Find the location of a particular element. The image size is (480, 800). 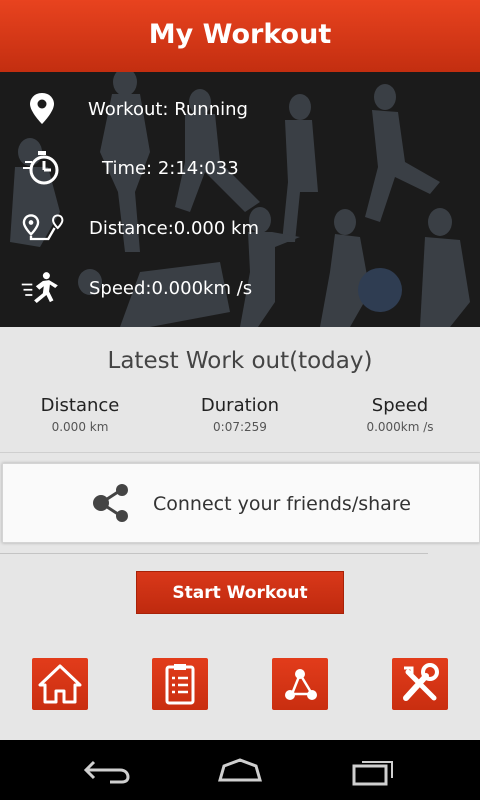

speed-row: Speed:0.000km /s is located at coordinates (240, 288).